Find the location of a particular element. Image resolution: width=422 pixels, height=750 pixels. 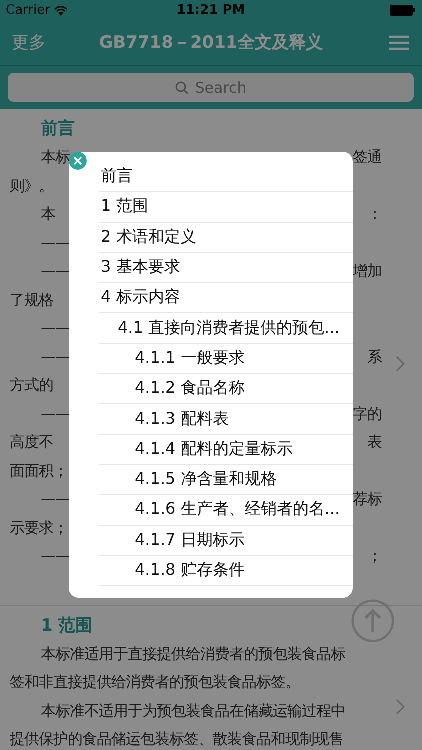

body-text: 高度不 is located at coordinates (32, 442).